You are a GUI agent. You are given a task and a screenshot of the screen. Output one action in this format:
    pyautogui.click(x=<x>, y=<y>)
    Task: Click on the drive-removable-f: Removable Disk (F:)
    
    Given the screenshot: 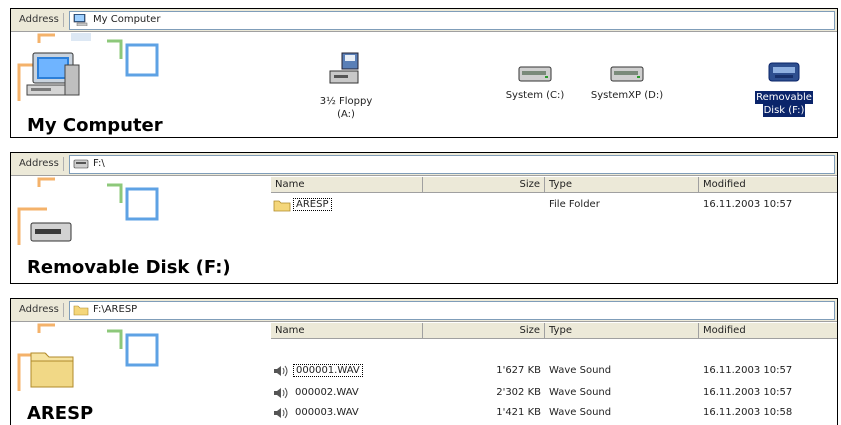 What is the action you would take?
    pyautogui.click(x=784, y=87)
    